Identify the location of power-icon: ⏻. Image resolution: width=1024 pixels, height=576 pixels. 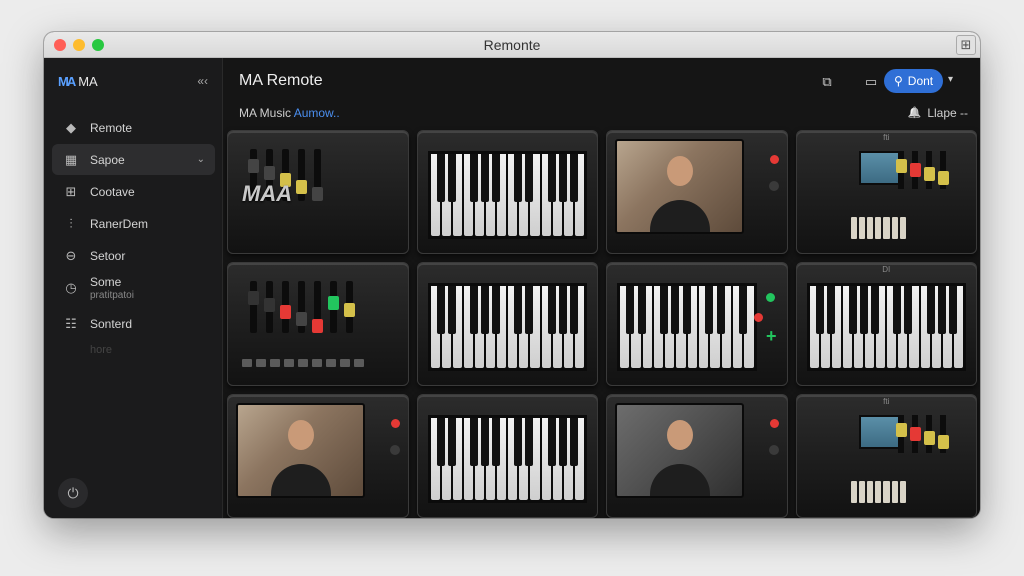
(73, 493).